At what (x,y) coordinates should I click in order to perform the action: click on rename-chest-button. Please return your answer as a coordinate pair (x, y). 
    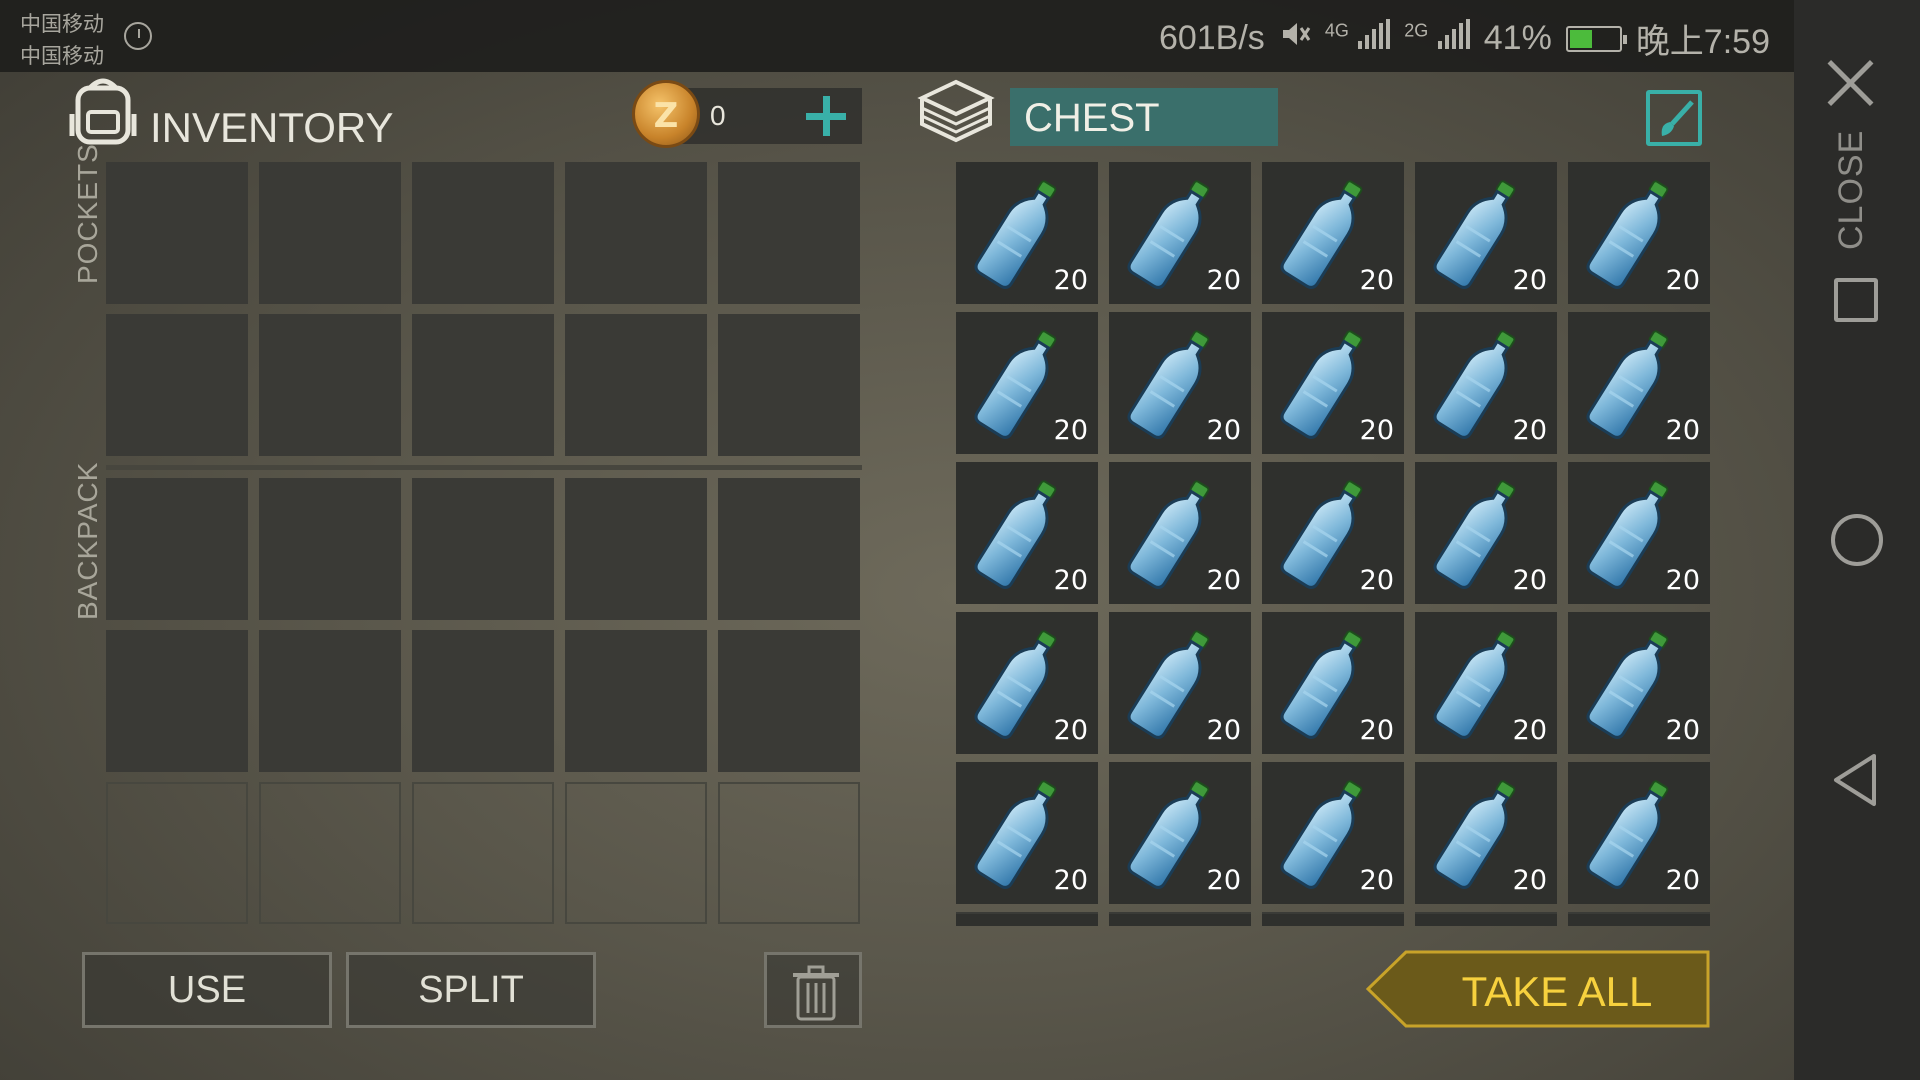
    Looking at the image, I should click on (1674, 118).